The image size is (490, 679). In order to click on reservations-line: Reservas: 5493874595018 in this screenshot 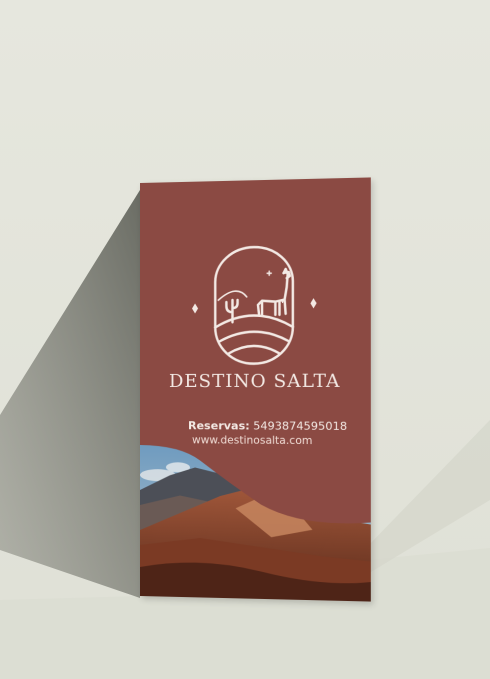, I will do `click(267, 426)`.